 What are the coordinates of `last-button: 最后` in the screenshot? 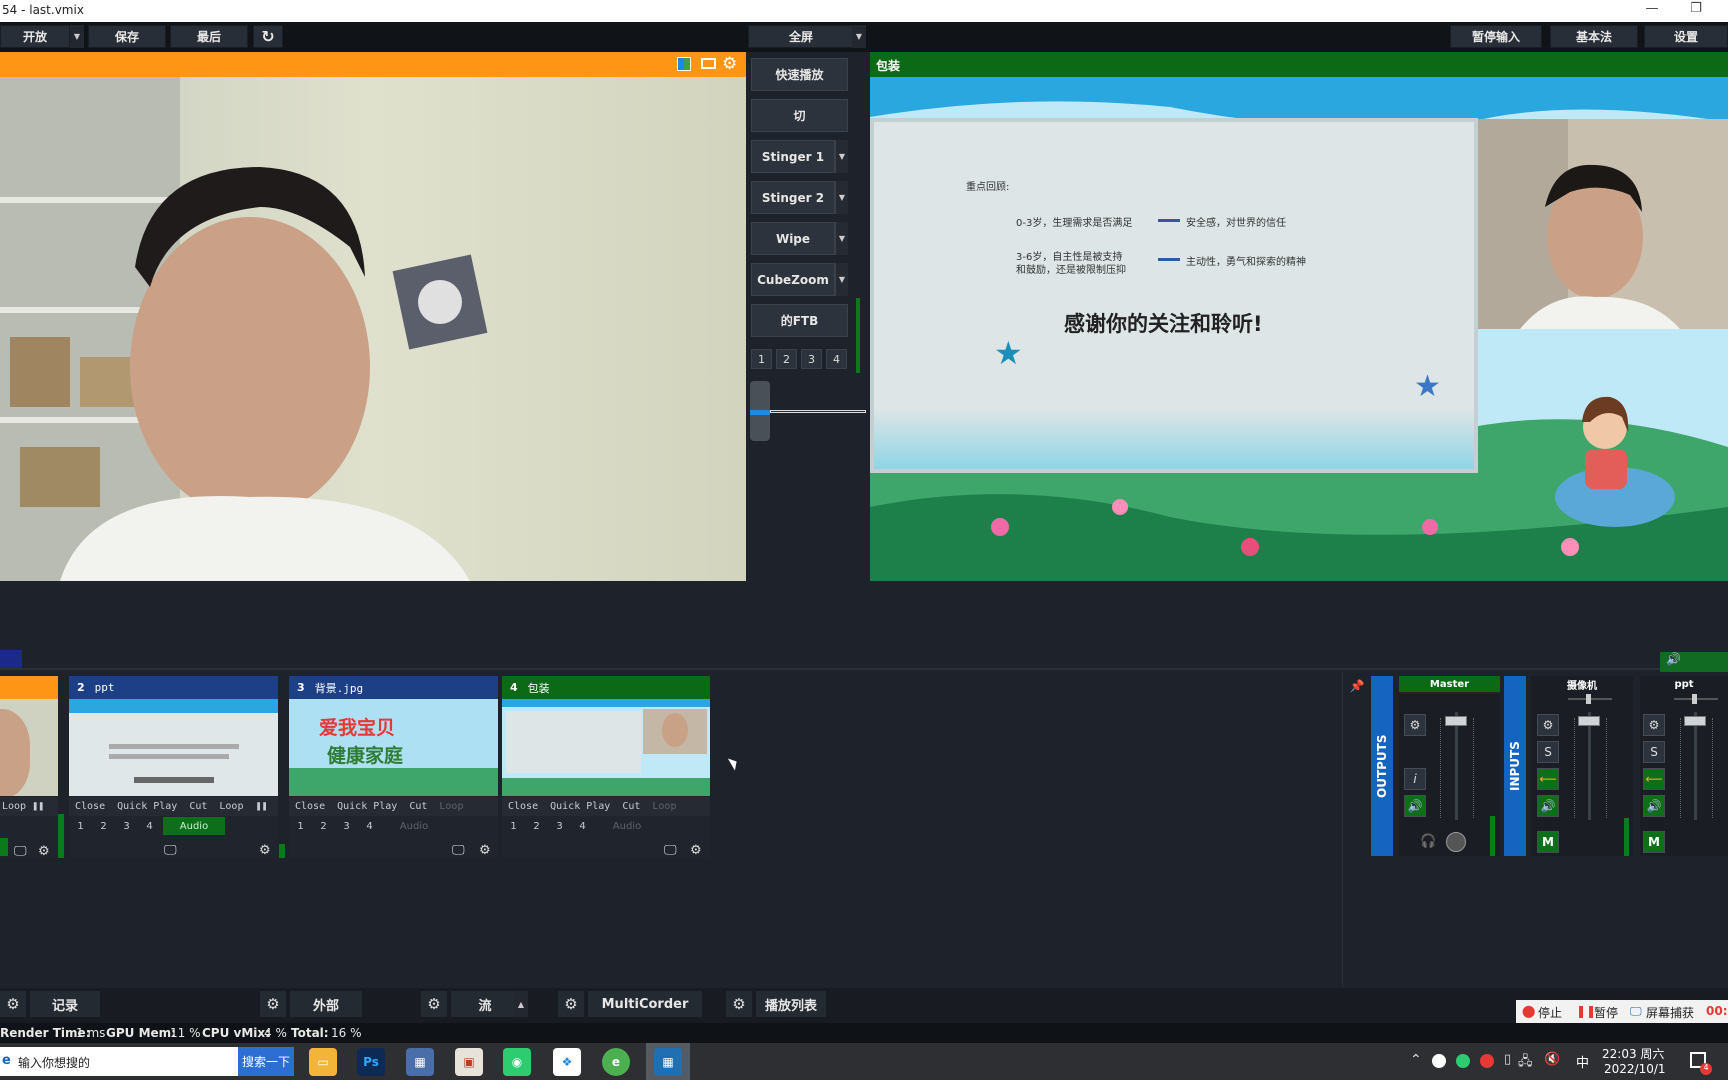 It's located at (209, 36).